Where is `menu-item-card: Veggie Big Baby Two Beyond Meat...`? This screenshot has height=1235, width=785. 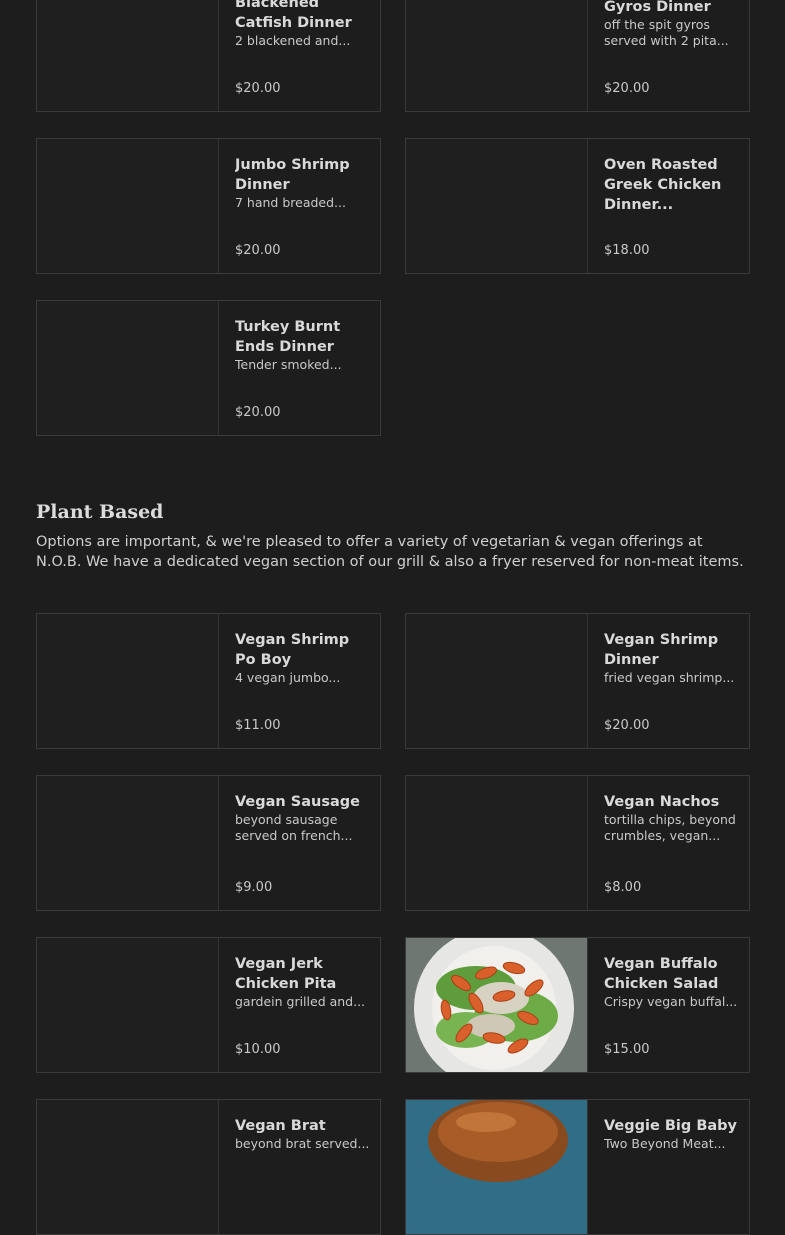 menu-item-card: Veggie Big Baby Two Beyond Meat... is located at coordinates (577, 1167).